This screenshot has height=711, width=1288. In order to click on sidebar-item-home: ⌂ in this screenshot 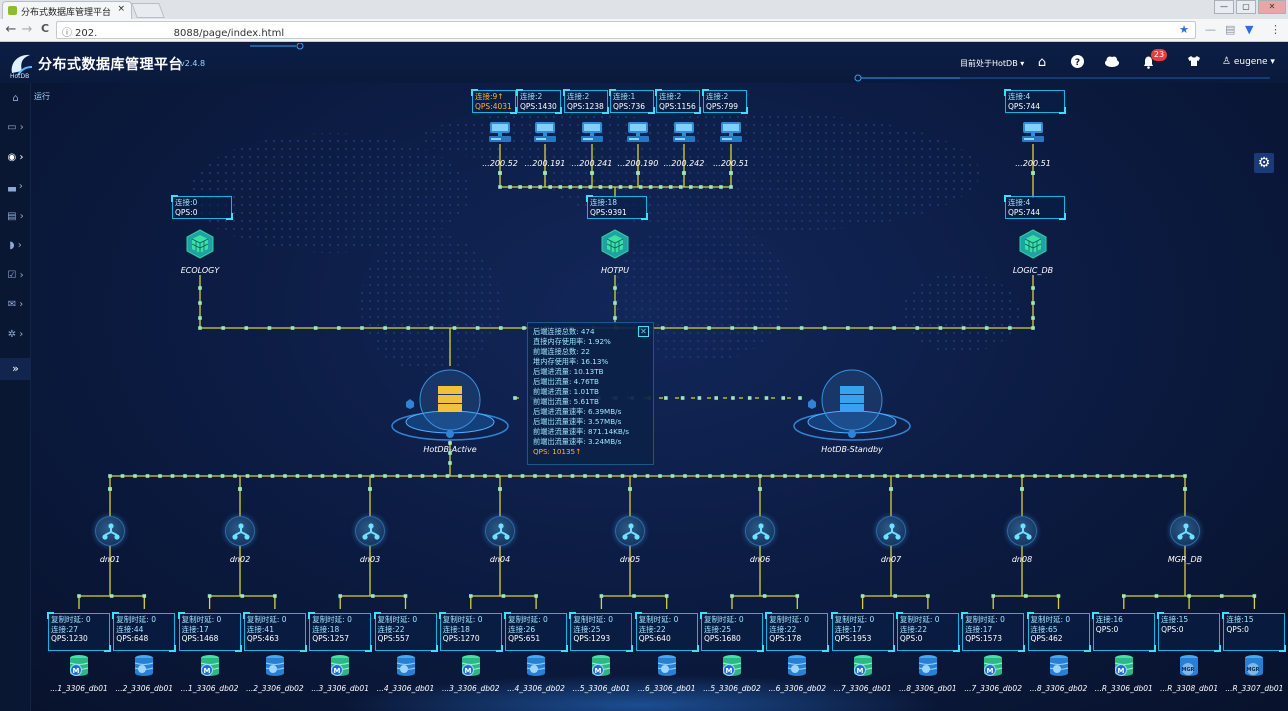, I will do `click(15, 99)`.